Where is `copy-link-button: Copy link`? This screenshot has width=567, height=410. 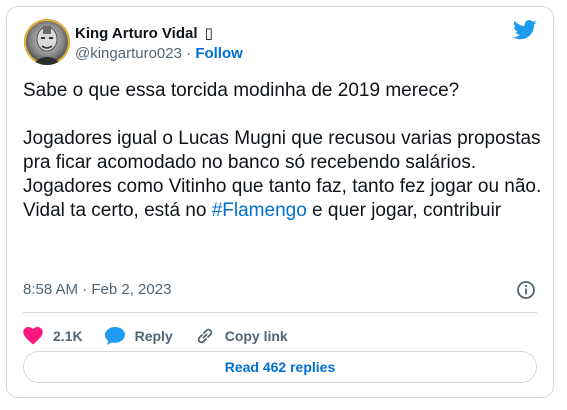
copy-link-button: Copy link is located at coordinates (241, 336).